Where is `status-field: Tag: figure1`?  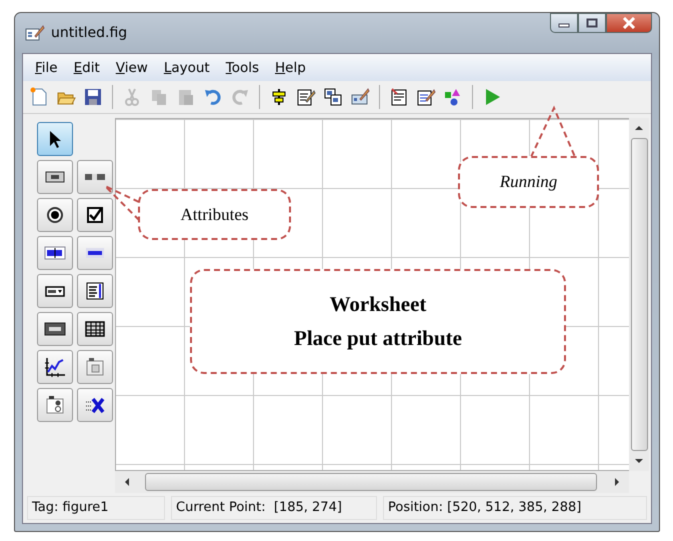
status-field: Tag: figure1 is located at coordinates (96, 508).